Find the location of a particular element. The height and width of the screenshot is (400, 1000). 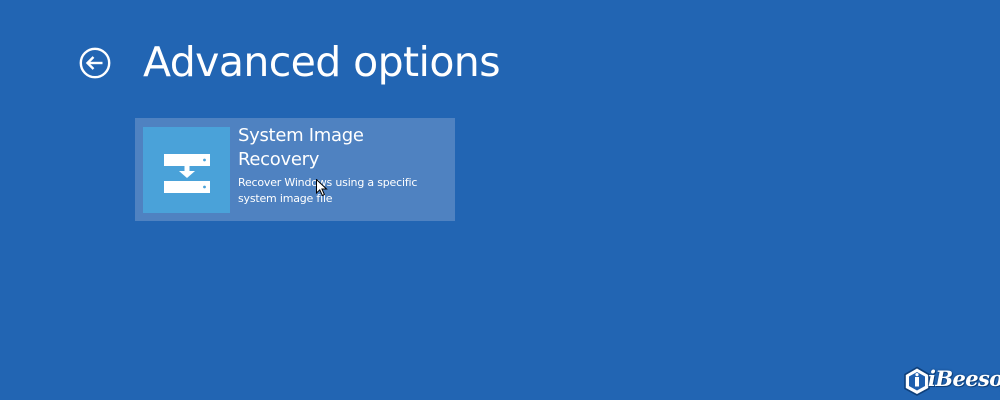

back-arrow-icon is located at coordinates (95, 63).